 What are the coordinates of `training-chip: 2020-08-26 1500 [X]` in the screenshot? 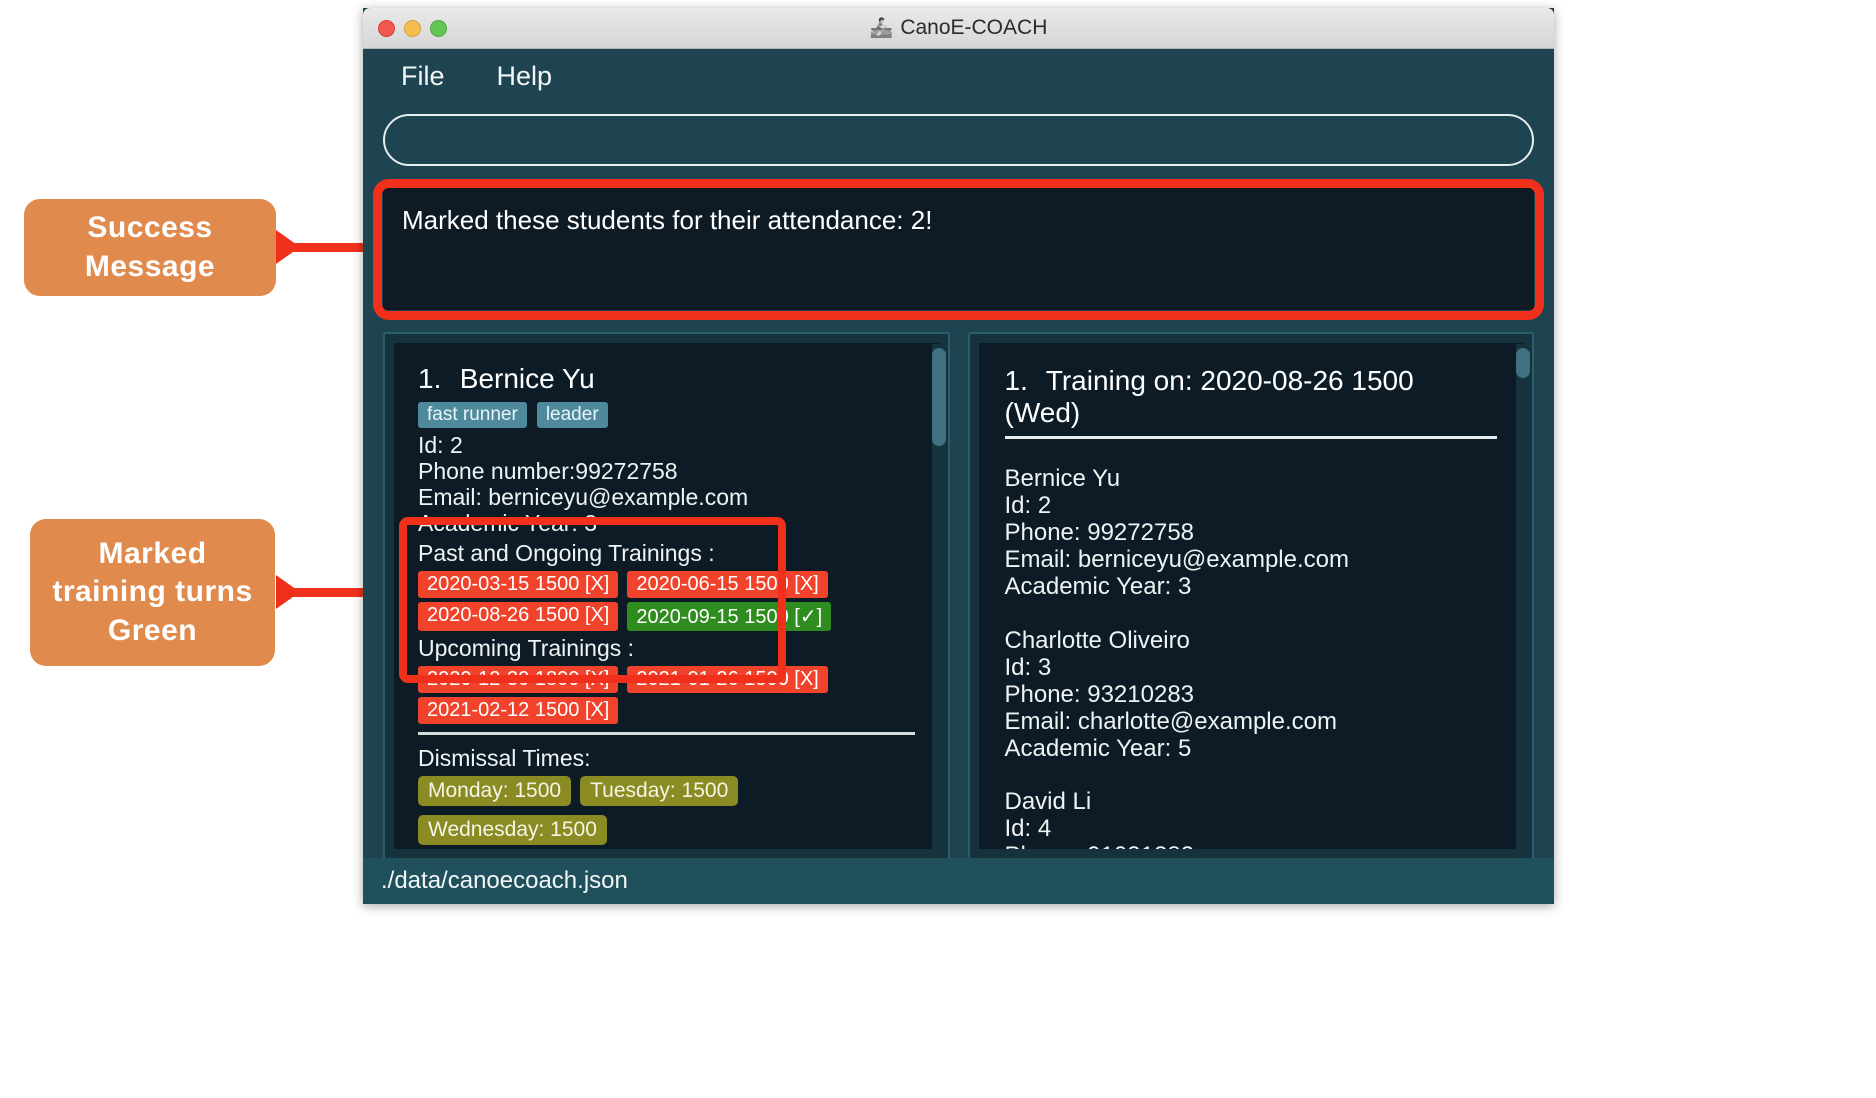 It's located at (518, 616).